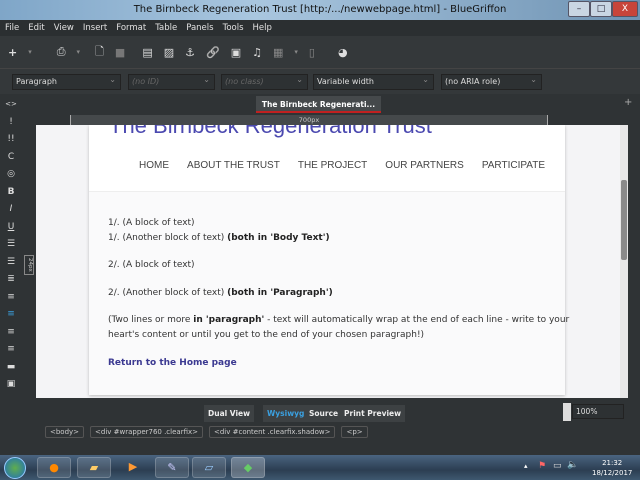  Describe the element at coordinates (11, 105) in the screenshot. I see `source-toggle-icon: <>` at that location.